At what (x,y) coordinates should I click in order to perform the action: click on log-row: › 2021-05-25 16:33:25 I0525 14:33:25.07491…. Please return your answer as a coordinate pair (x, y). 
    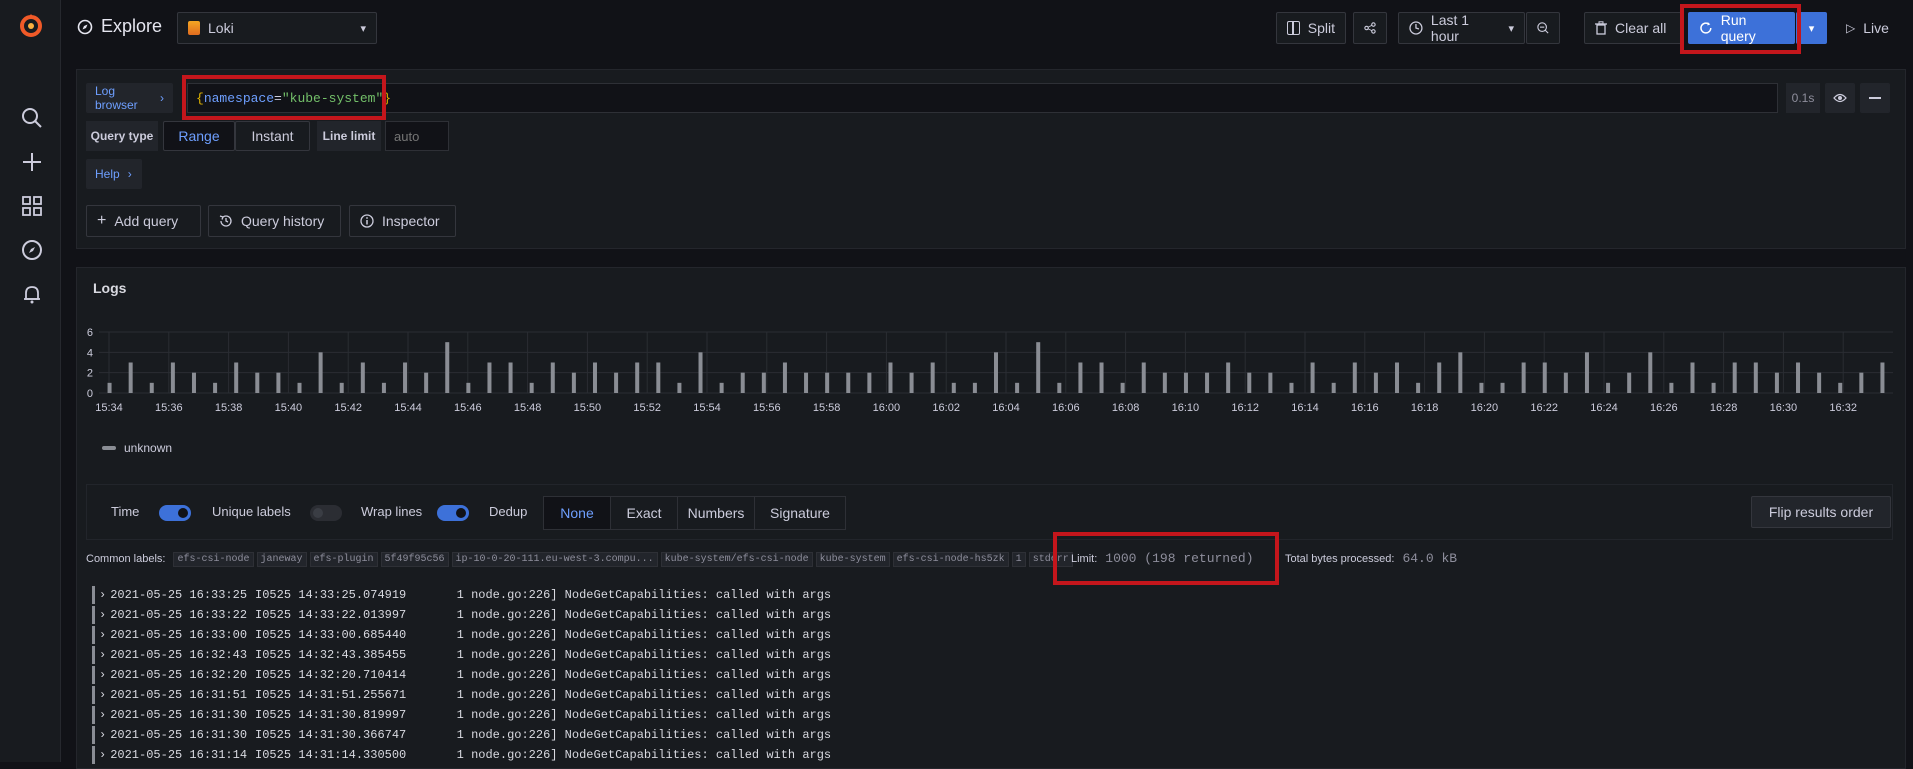
    Looking at the image, I should click on (461, 595).